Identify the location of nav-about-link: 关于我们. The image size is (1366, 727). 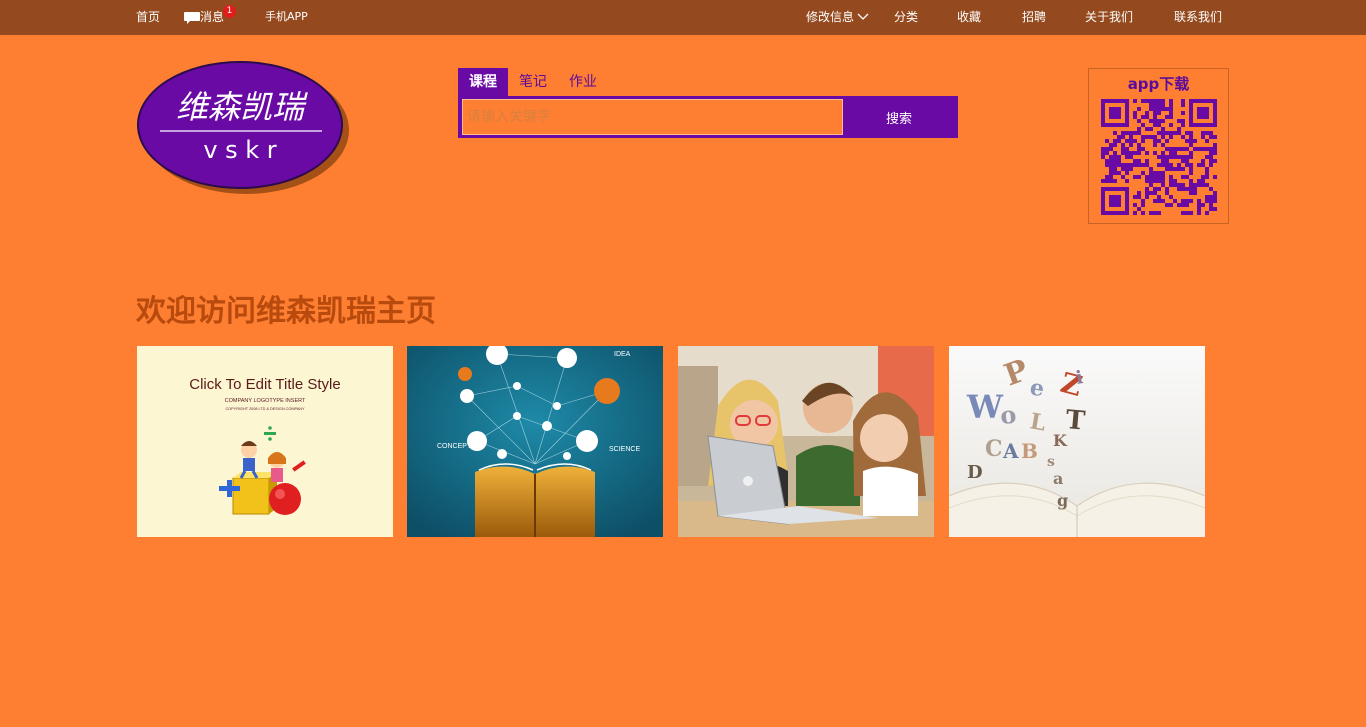
(1109, 17).